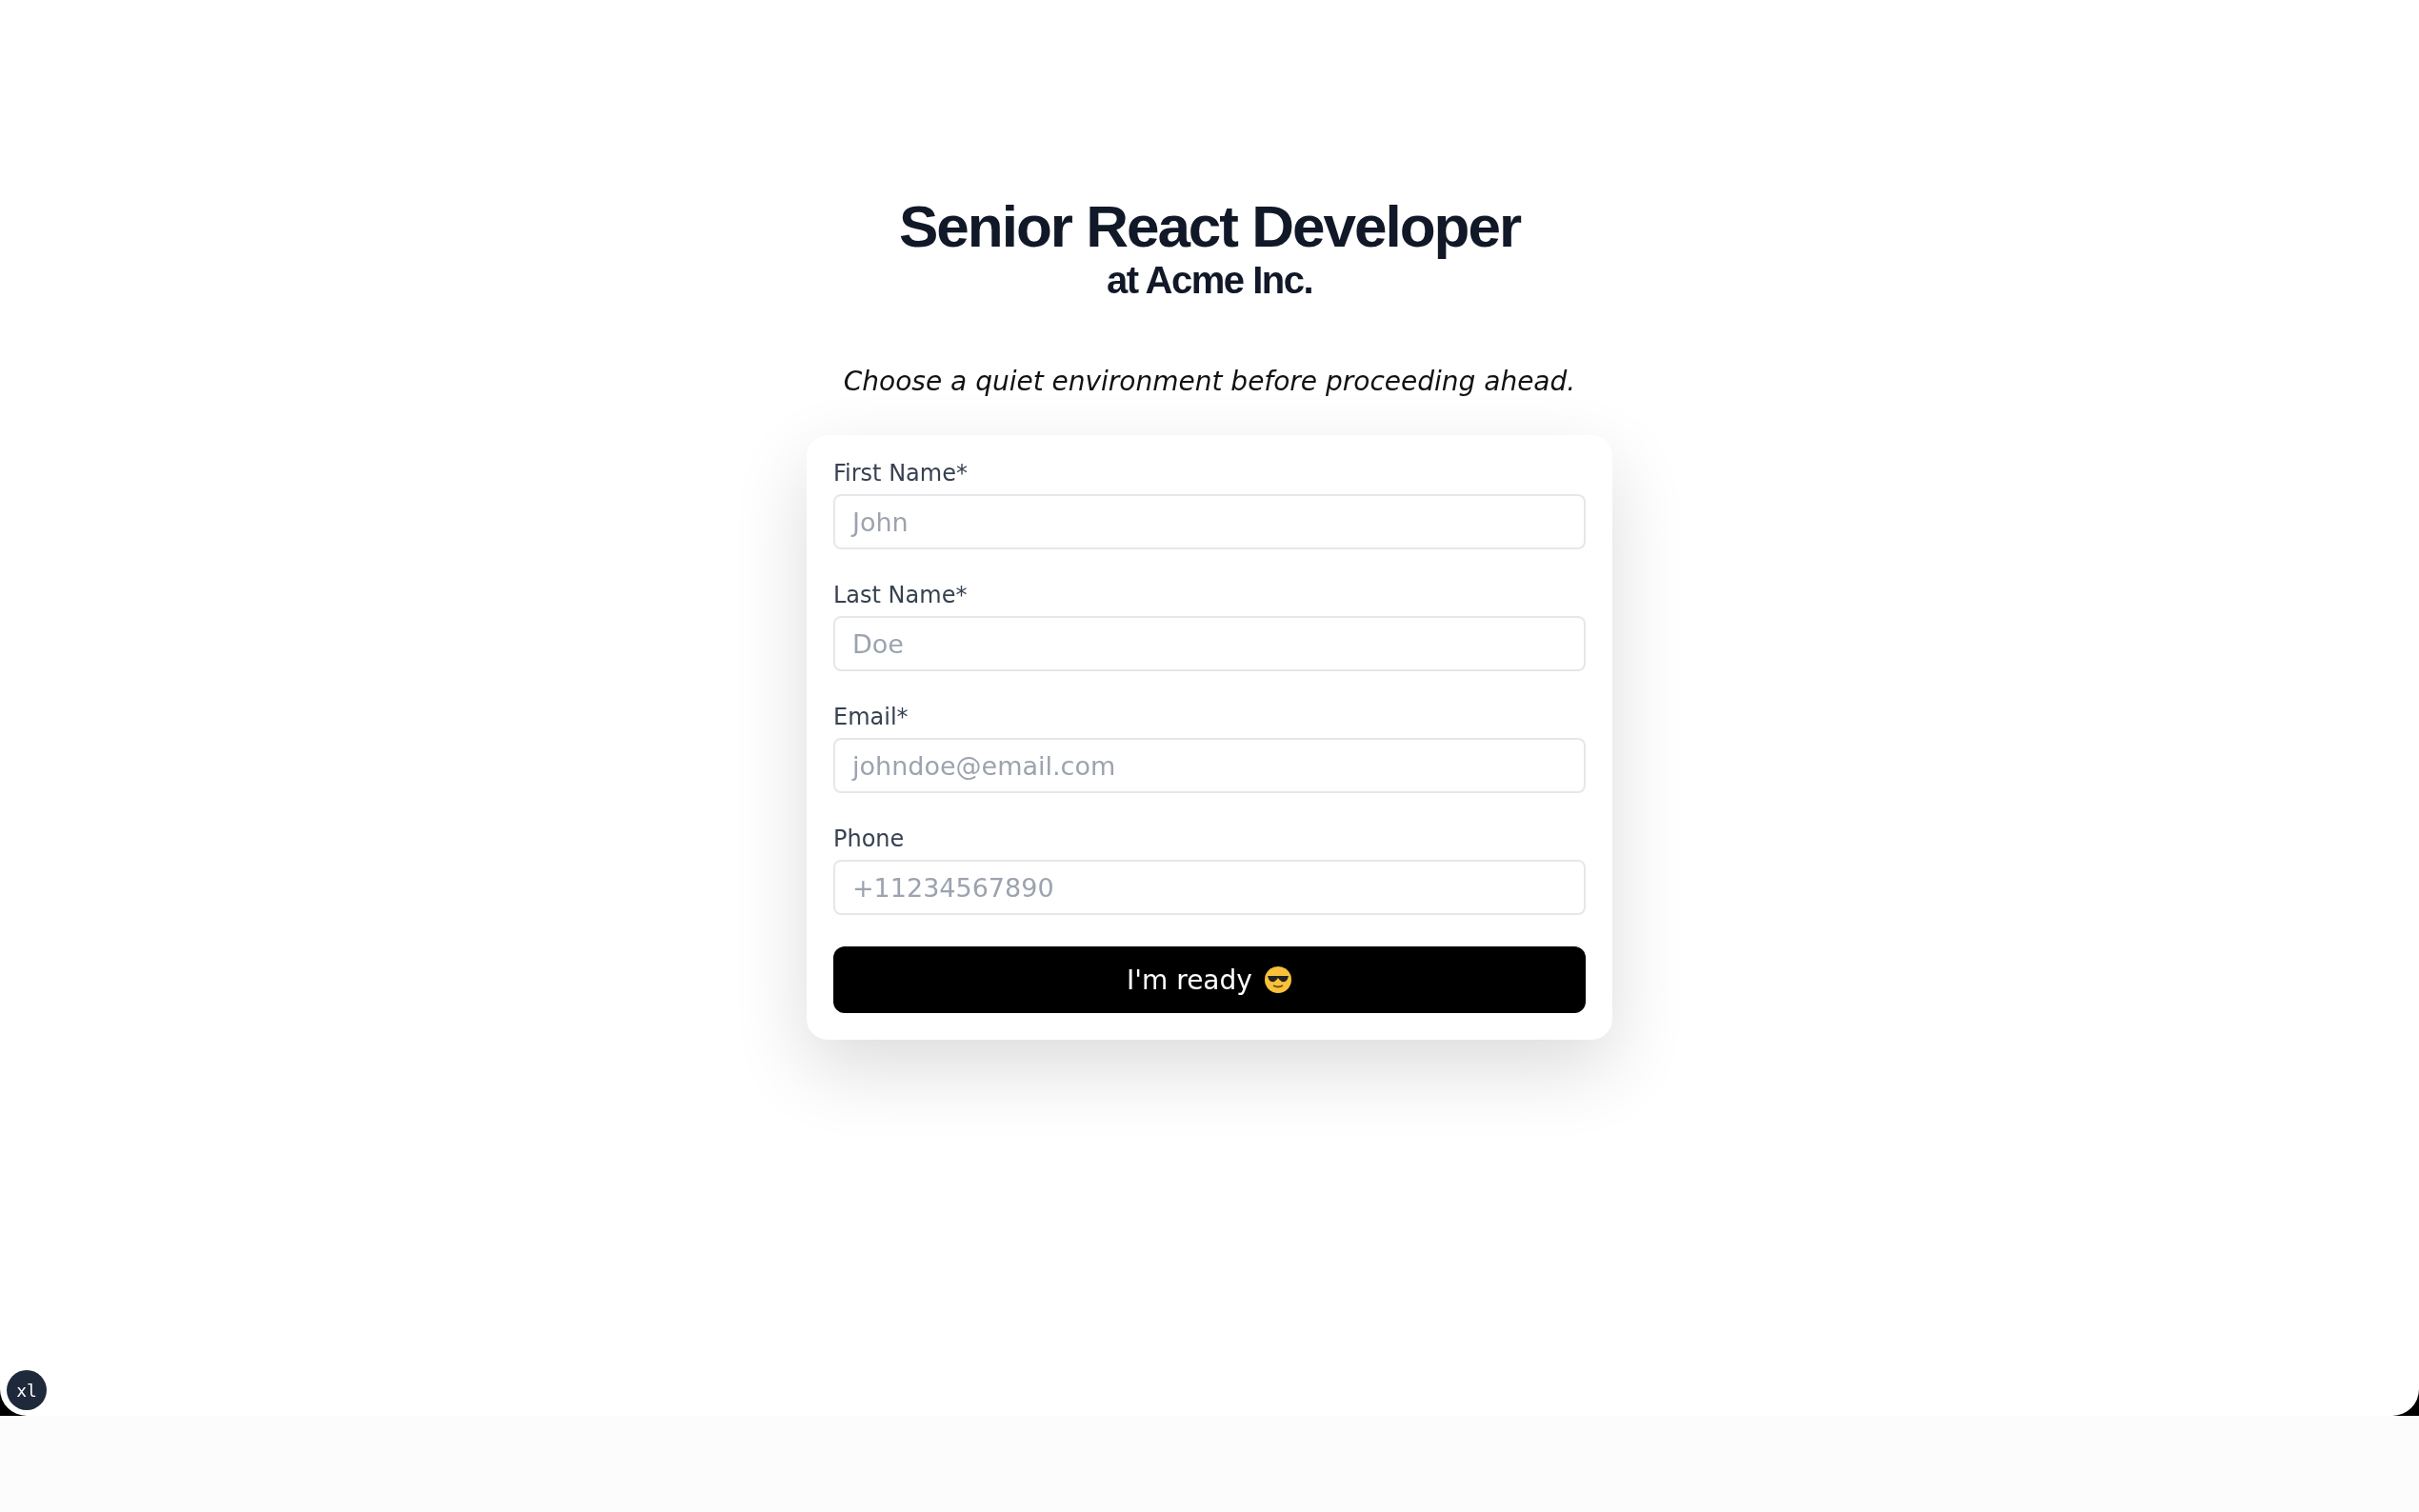 The image size is (2419, 1512). Describe the element at coordinates (869, 839) in the screenshot. I see `field-label: Phone` at that location.